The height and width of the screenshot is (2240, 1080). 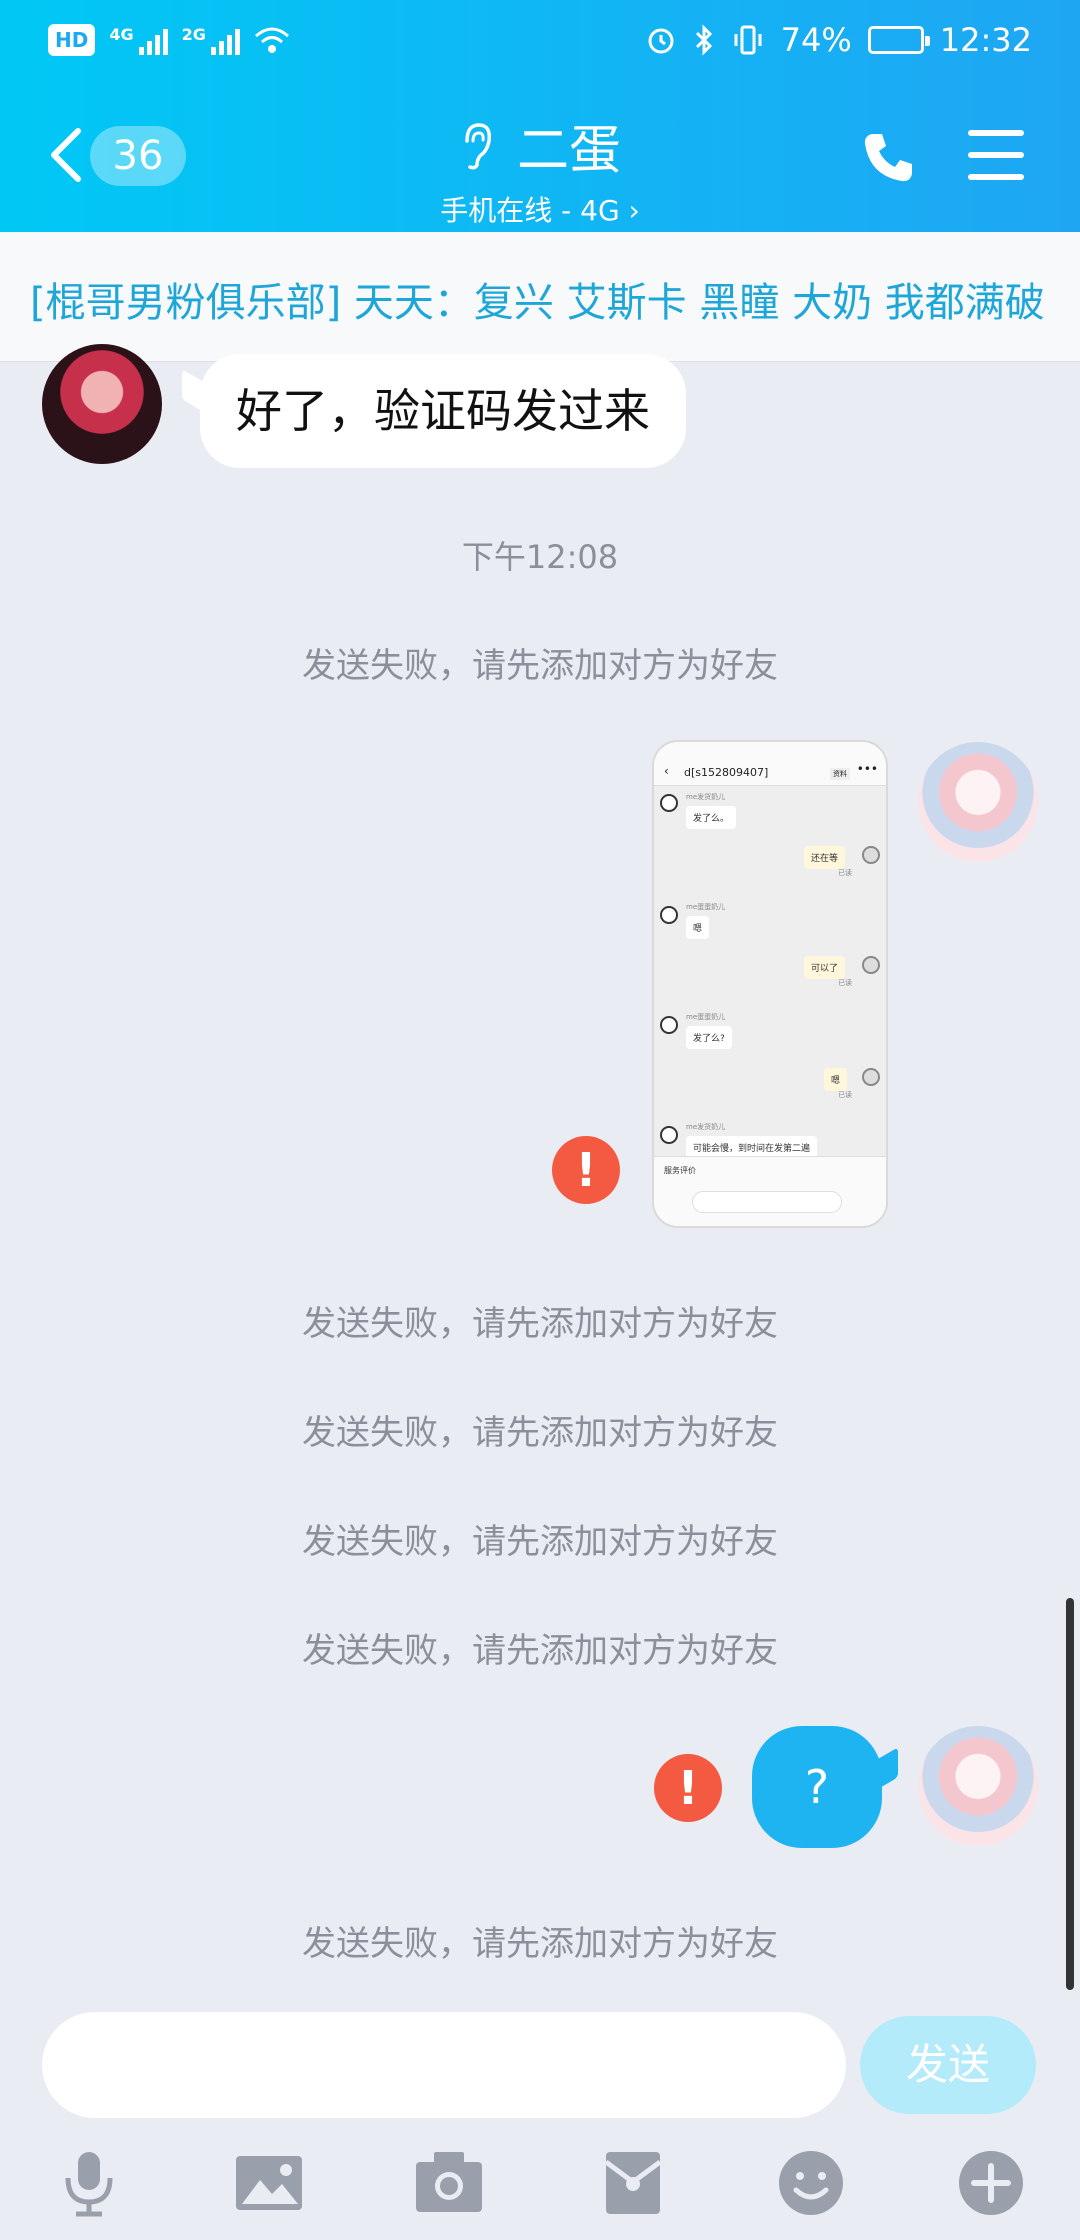 I want to click on thumb-back-icon: ‹, so click(x=666, y=771).